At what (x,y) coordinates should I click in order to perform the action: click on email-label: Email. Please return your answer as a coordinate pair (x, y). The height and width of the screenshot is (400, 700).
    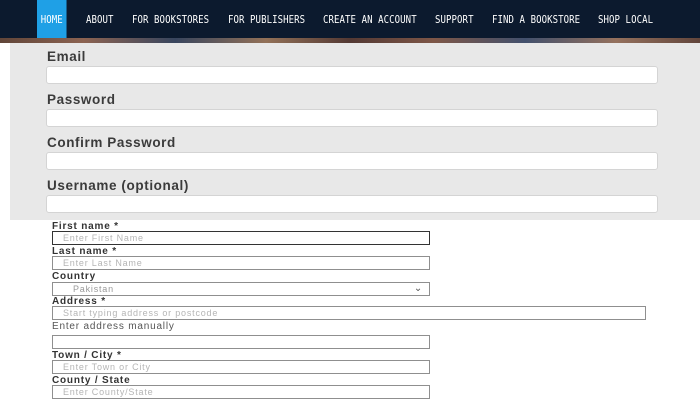
    Looking at the image, I should click on (67, 56).